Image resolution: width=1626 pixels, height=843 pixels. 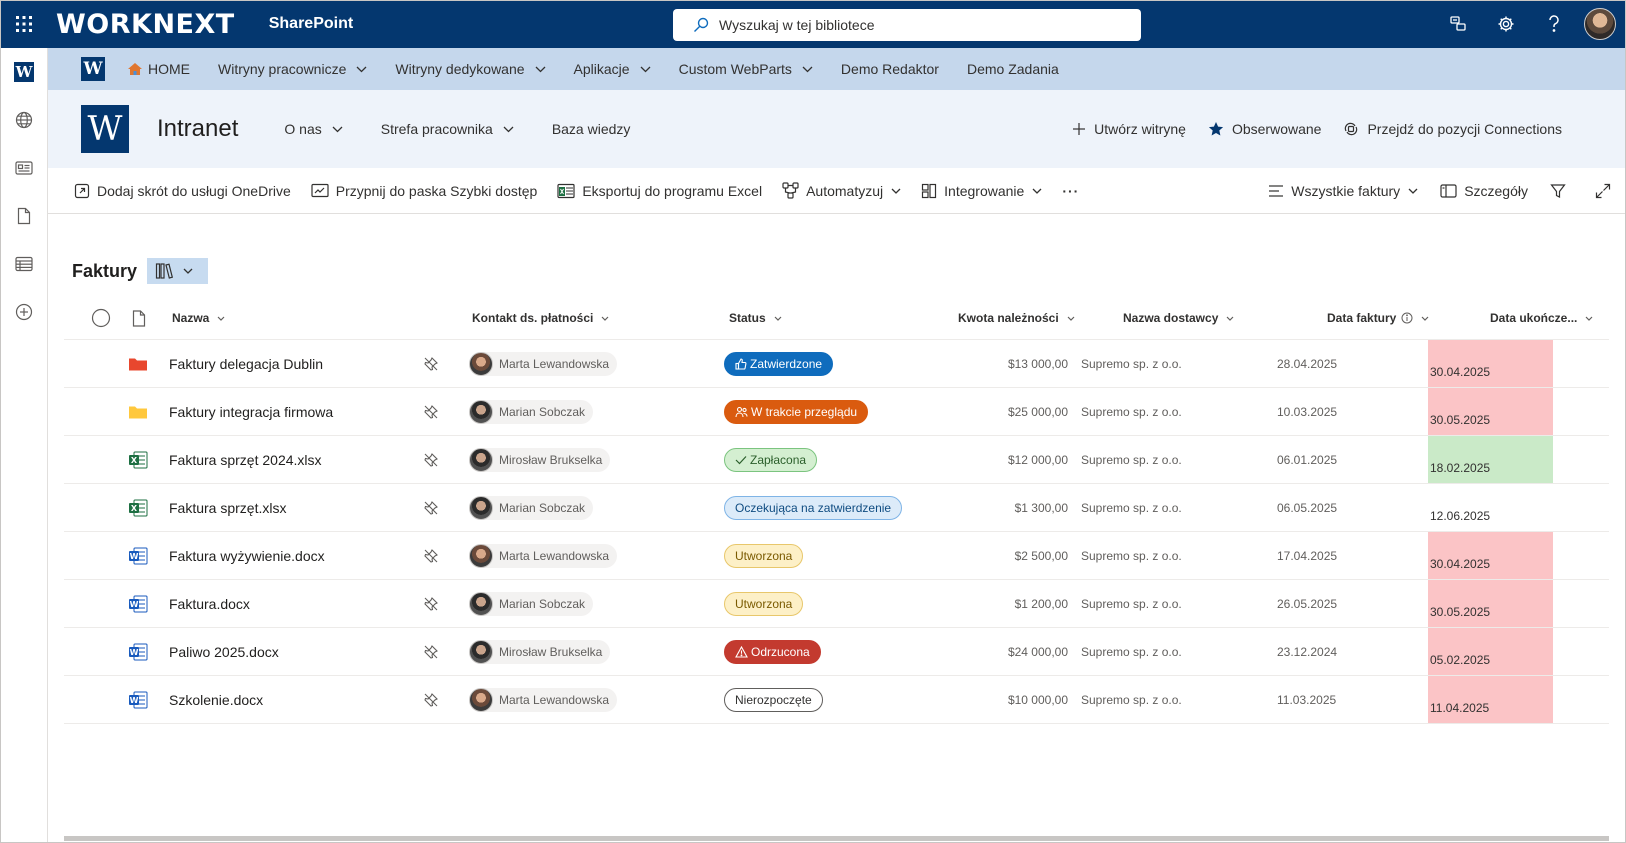 What do you see at coordinates (194, 190) in the screenshot?
I see `onedrive-label: Dodaj skrót do usługi OneDrive` at bounding box center [194, 190].